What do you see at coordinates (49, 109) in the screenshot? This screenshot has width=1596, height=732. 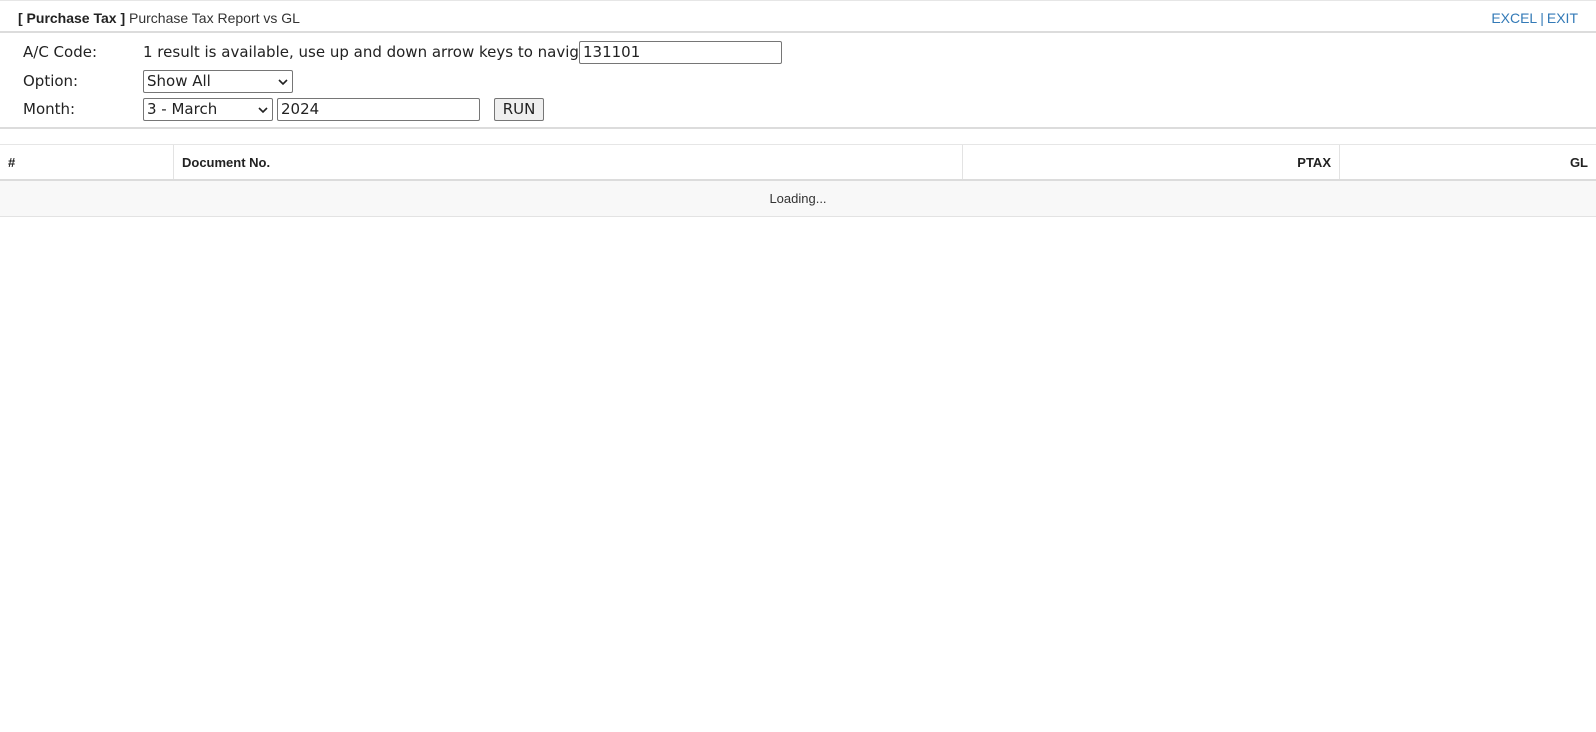 I see `month-label: Month:` at bounding box center [49, 109].